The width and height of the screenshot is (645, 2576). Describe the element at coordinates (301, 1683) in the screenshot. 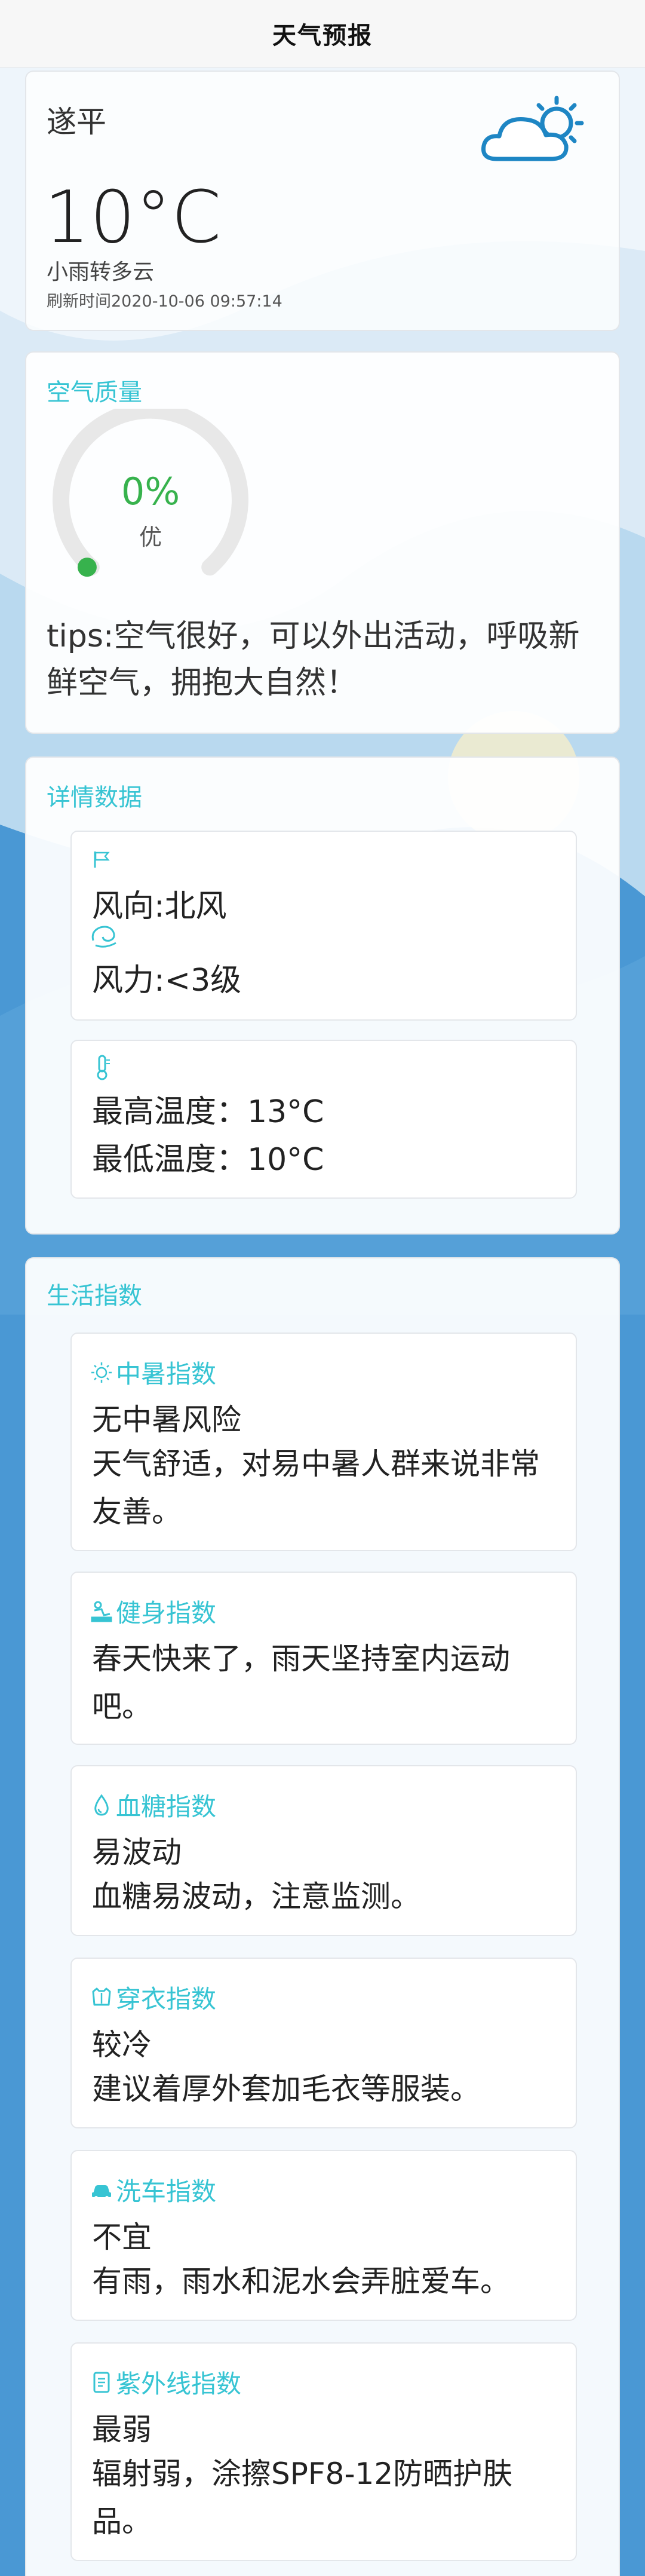

I see `index-advice: 春天快来了，雨天坚持室内运动吧。` at that location.